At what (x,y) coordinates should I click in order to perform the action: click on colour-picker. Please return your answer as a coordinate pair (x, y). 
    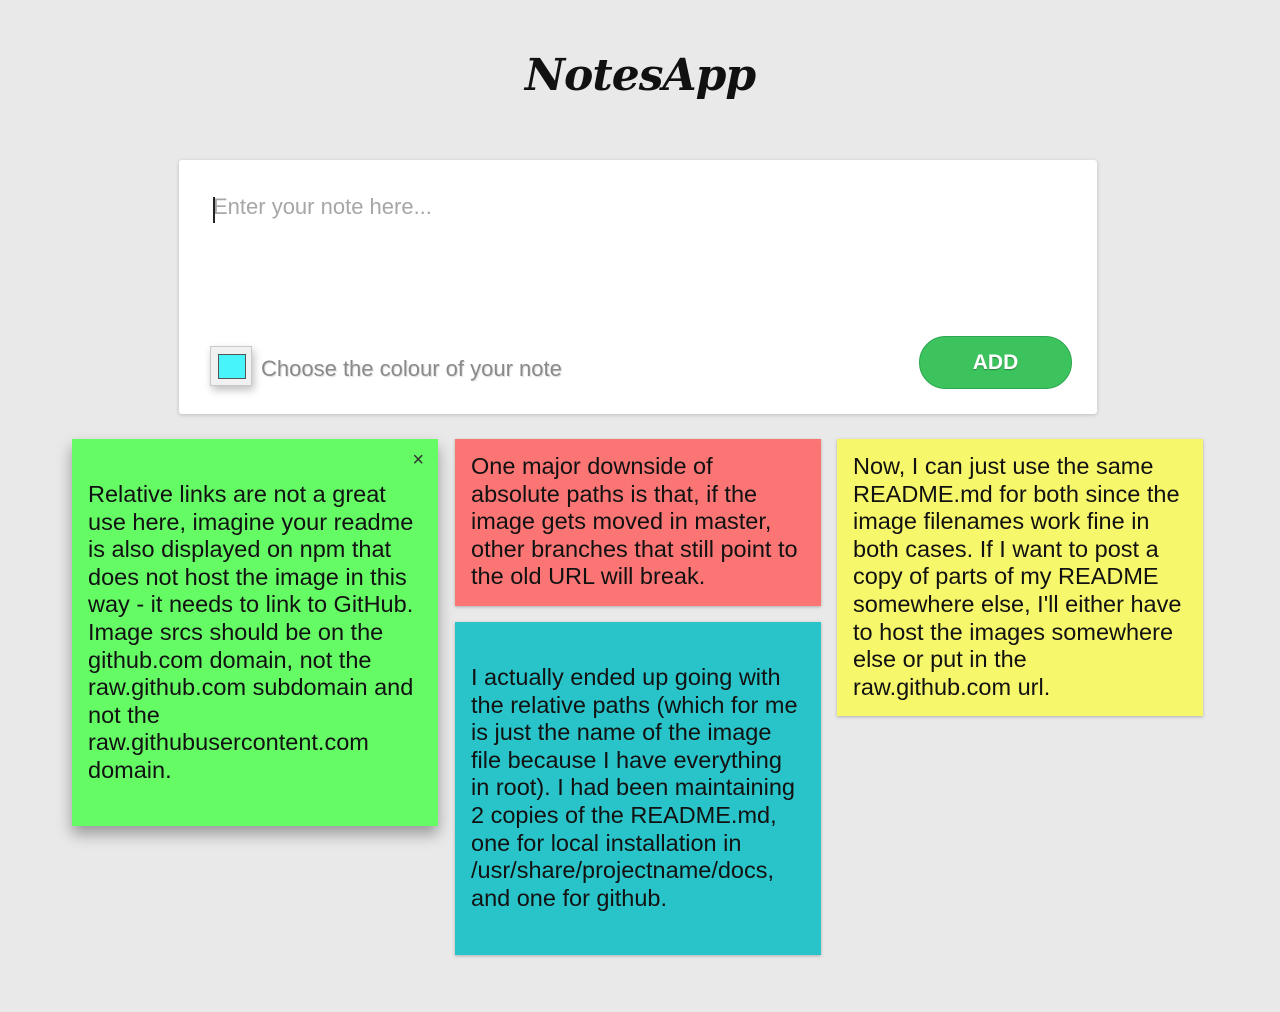
    Looking at the image, I should click on (231, 366).